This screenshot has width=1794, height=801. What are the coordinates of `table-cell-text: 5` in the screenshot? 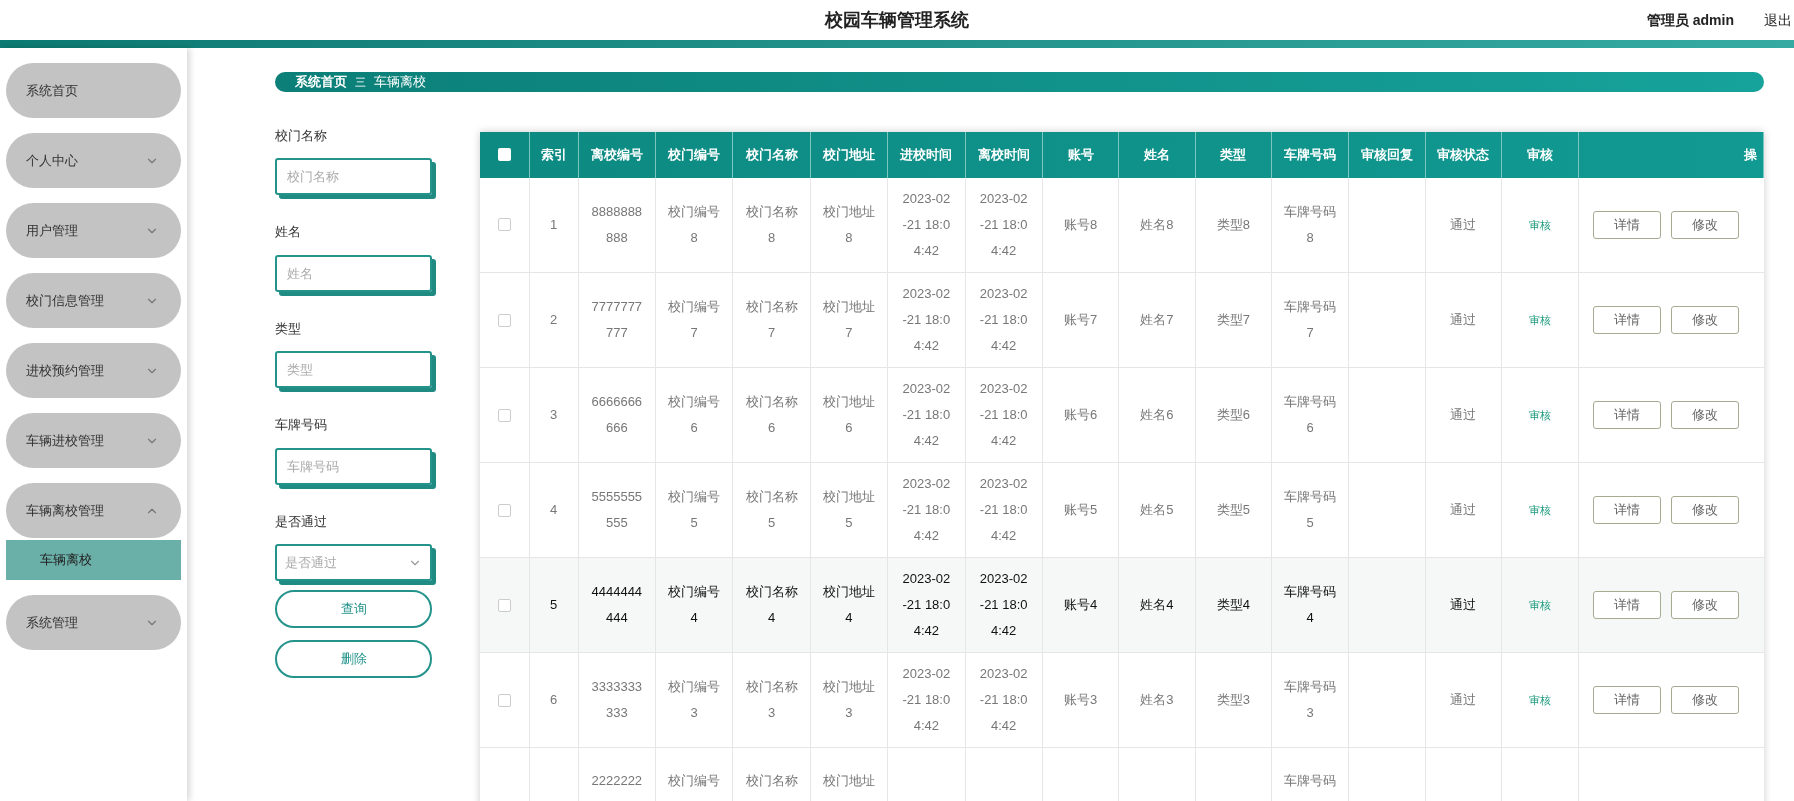 It's located at (554, 605).